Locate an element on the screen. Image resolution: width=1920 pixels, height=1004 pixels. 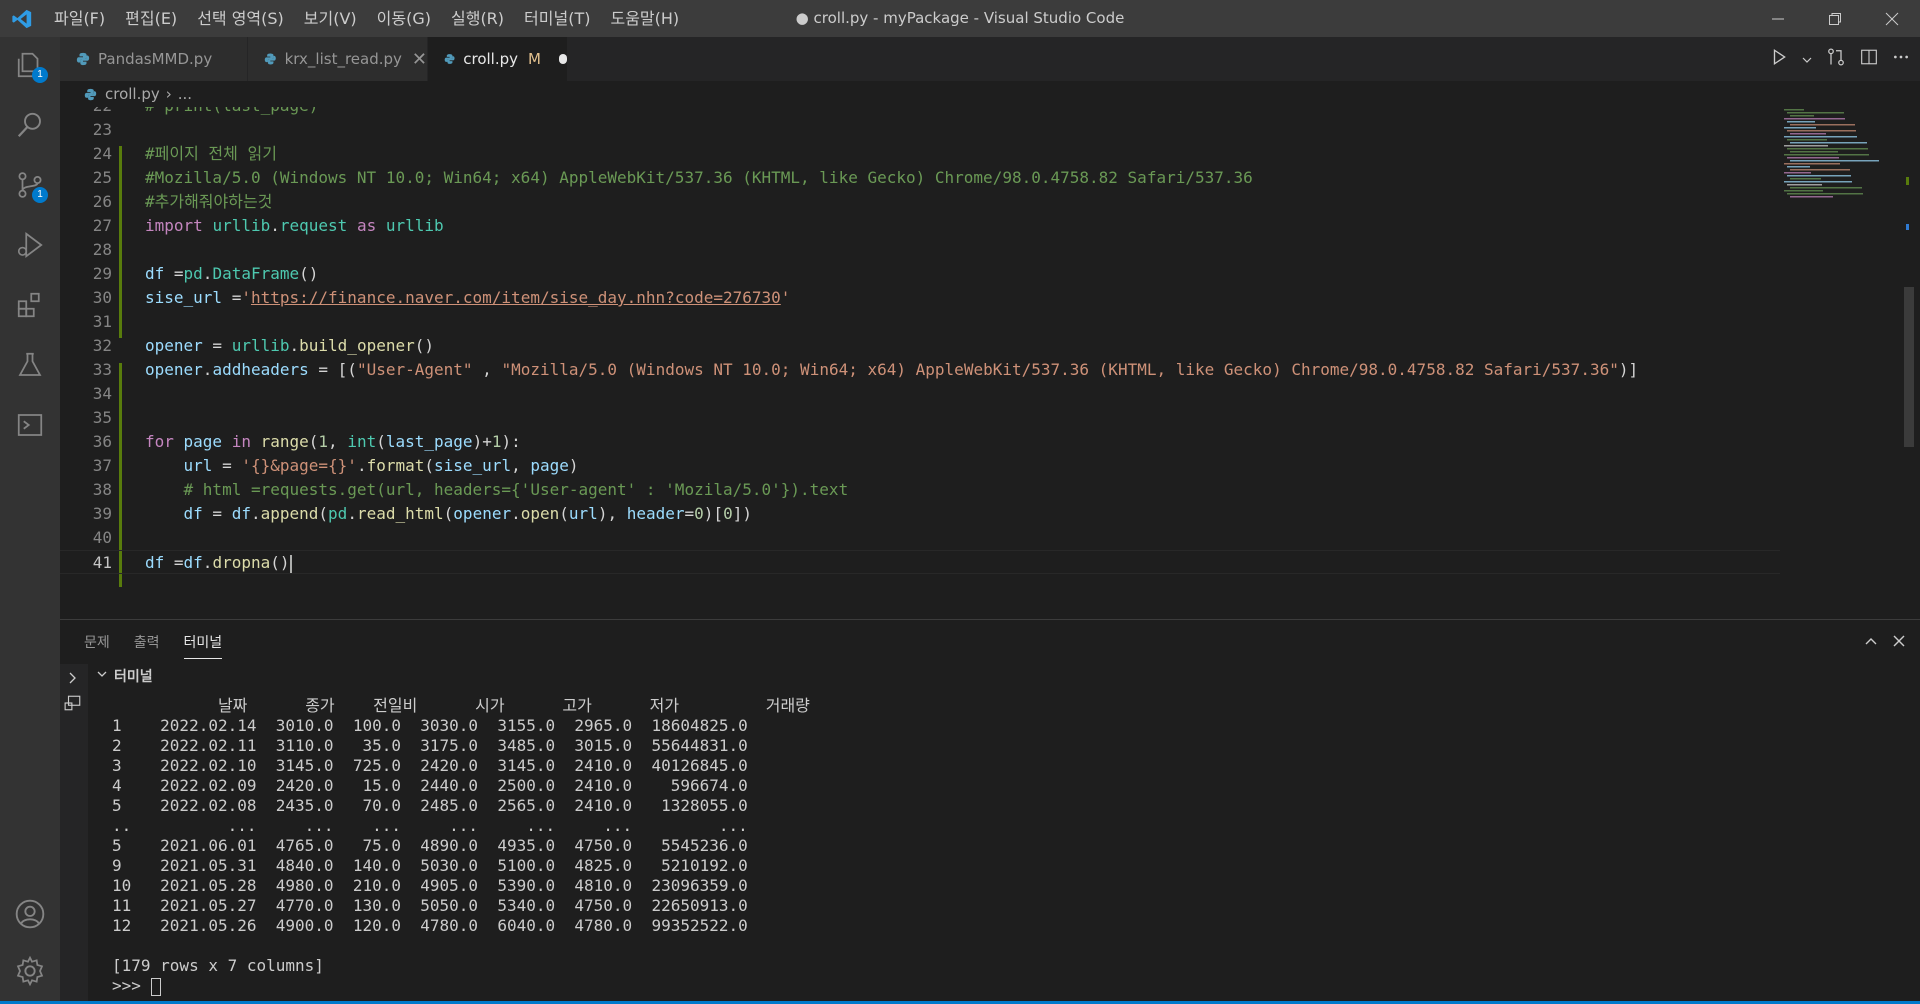
python-file-icon is located at coordinates (270, 59).